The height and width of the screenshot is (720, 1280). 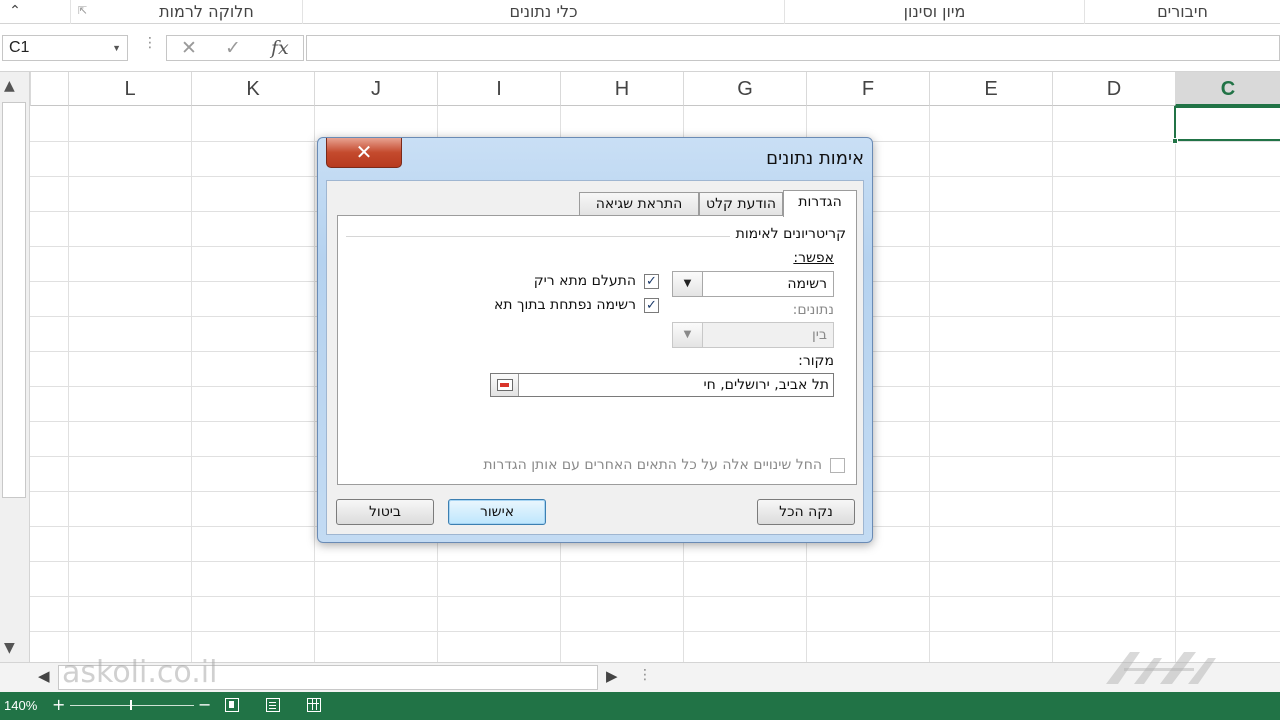 I want to click on criteria-heading: קריטריונים לאימות, so click(x=790, y=234).